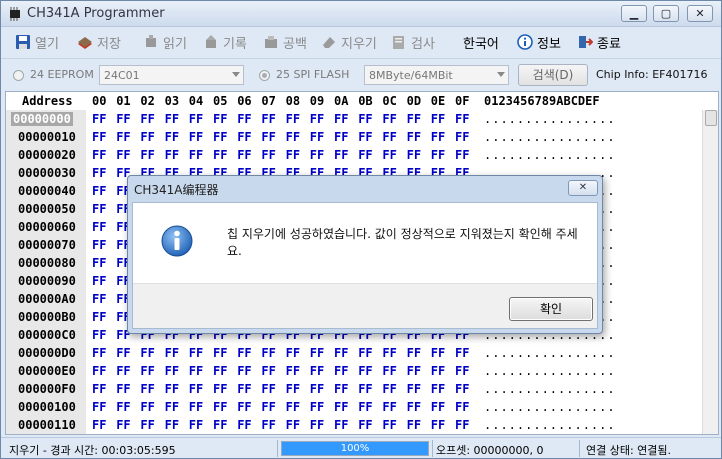 The width and height of the screenshot is (722, 459). Describe the element at coordinates (264, 75) in the screenshot. I see `spi-flash-radio` at that location.